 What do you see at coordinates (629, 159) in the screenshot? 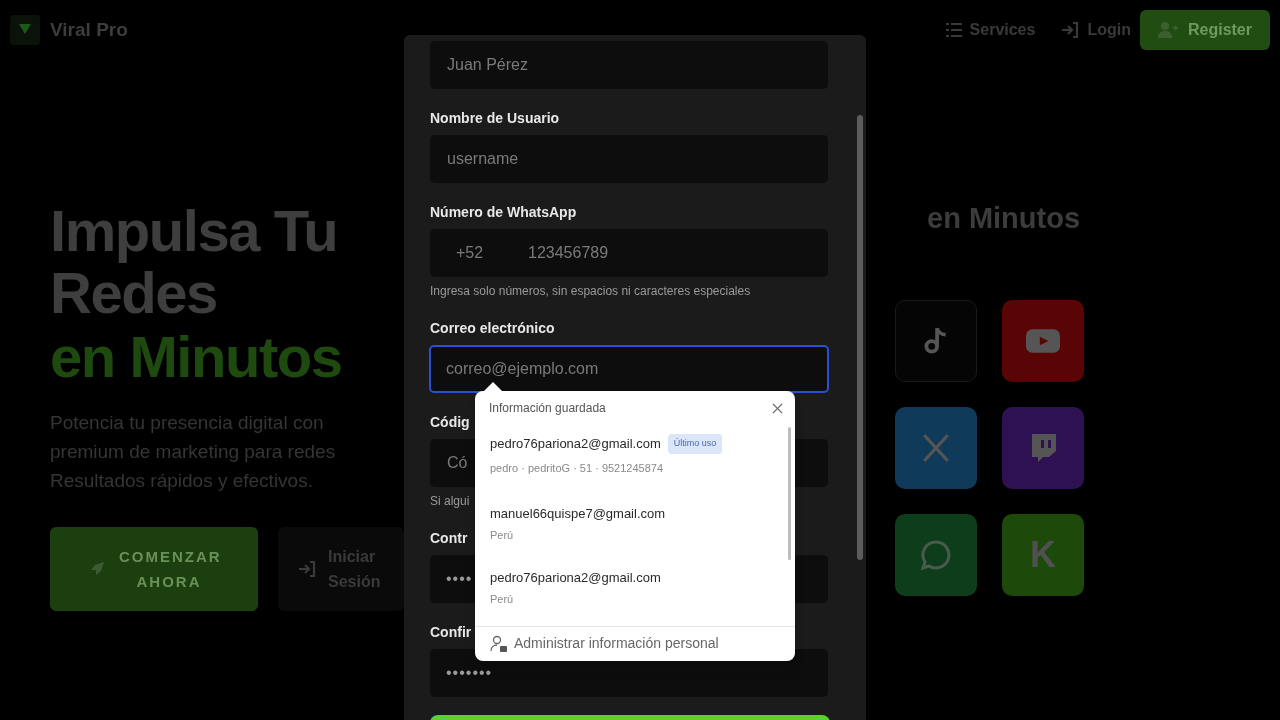
I see `input-field: username` at bounding box center [629, 159].